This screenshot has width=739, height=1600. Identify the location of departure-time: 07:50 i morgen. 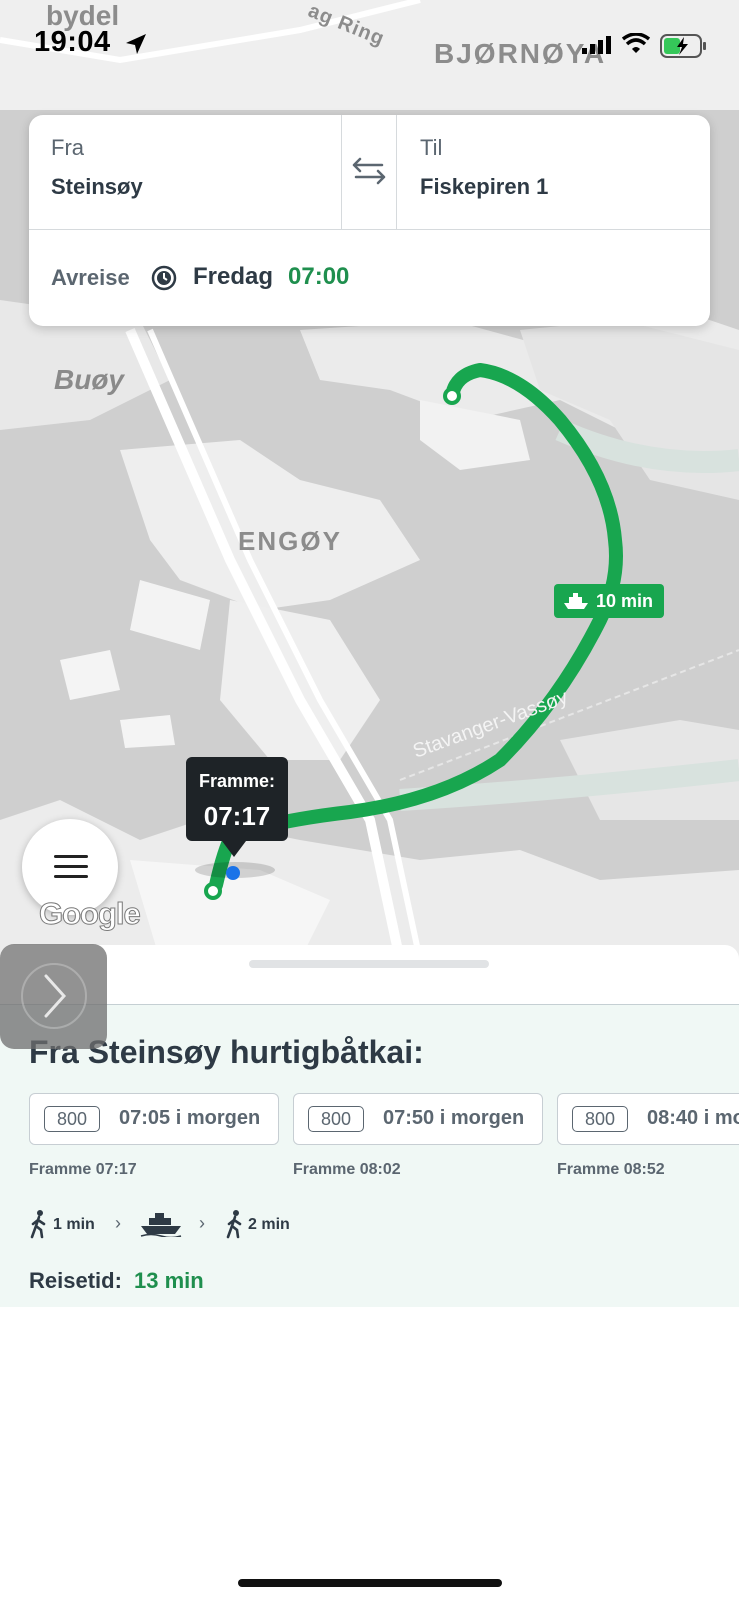
(454, 1118).